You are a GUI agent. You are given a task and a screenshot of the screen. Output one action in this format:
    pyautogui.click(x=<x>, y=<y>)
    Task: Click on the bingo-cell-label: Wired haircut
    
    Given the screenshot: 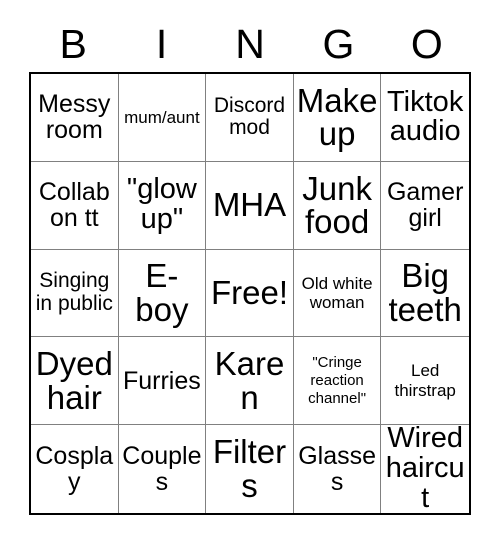 What is the action you would take?
    pyautogui.click(x=425, y=469)
    